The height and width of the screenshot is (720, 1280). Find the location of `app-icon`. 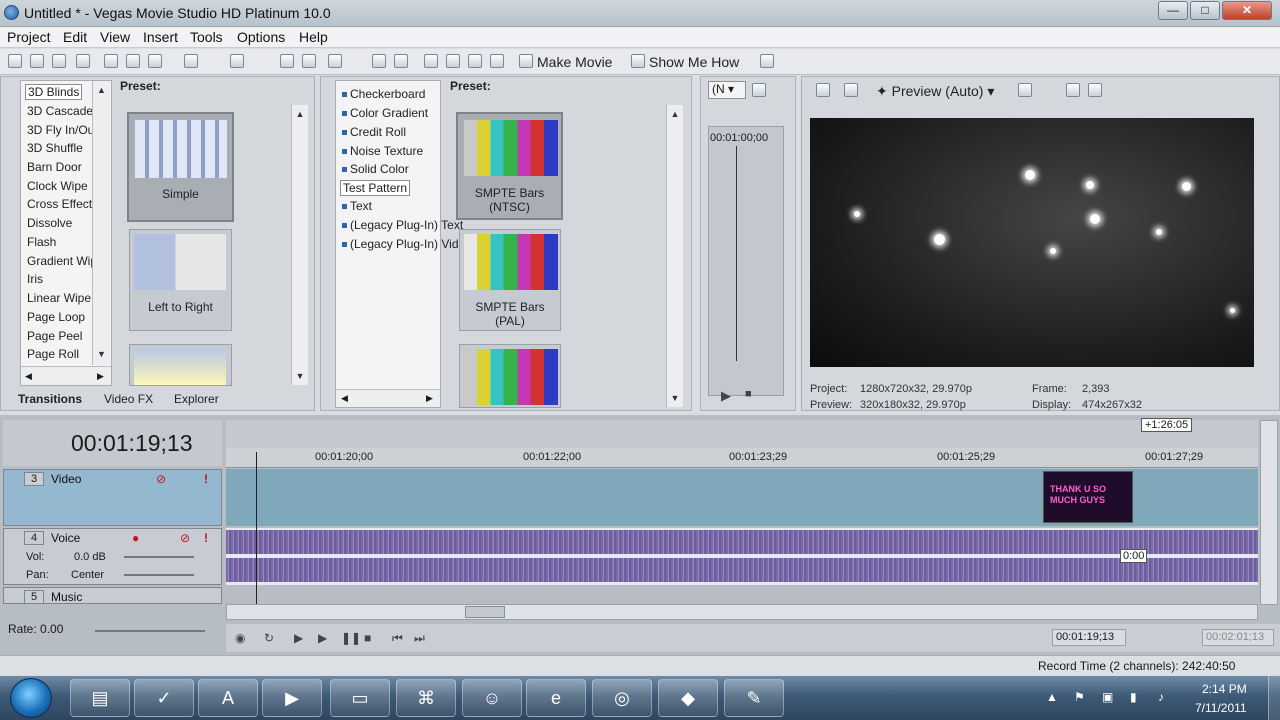

app-icon is located at coordinates (11, 12).